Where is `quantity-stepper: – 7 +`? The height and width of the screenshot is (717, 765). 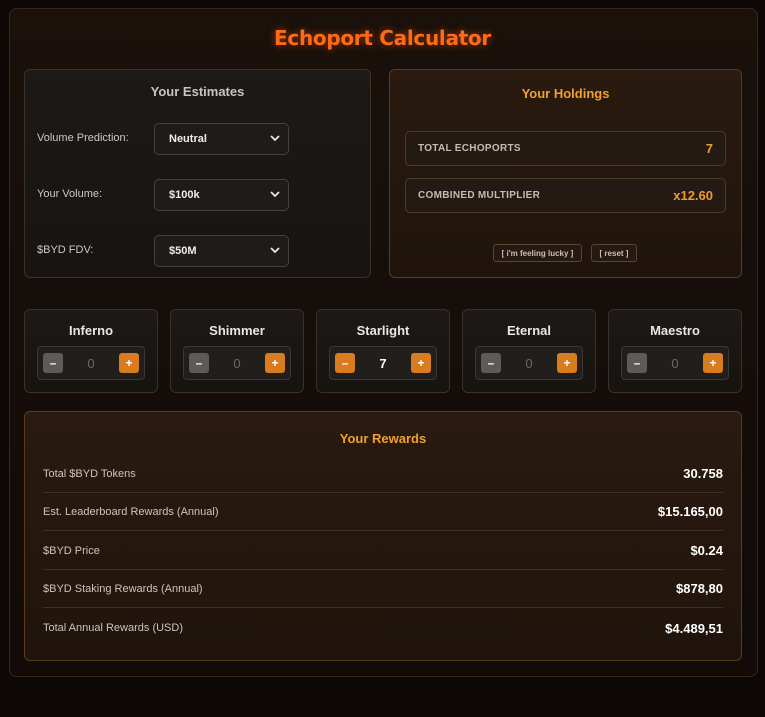 quantity-stepper: – 7 + is located at coordinates (383, 363).